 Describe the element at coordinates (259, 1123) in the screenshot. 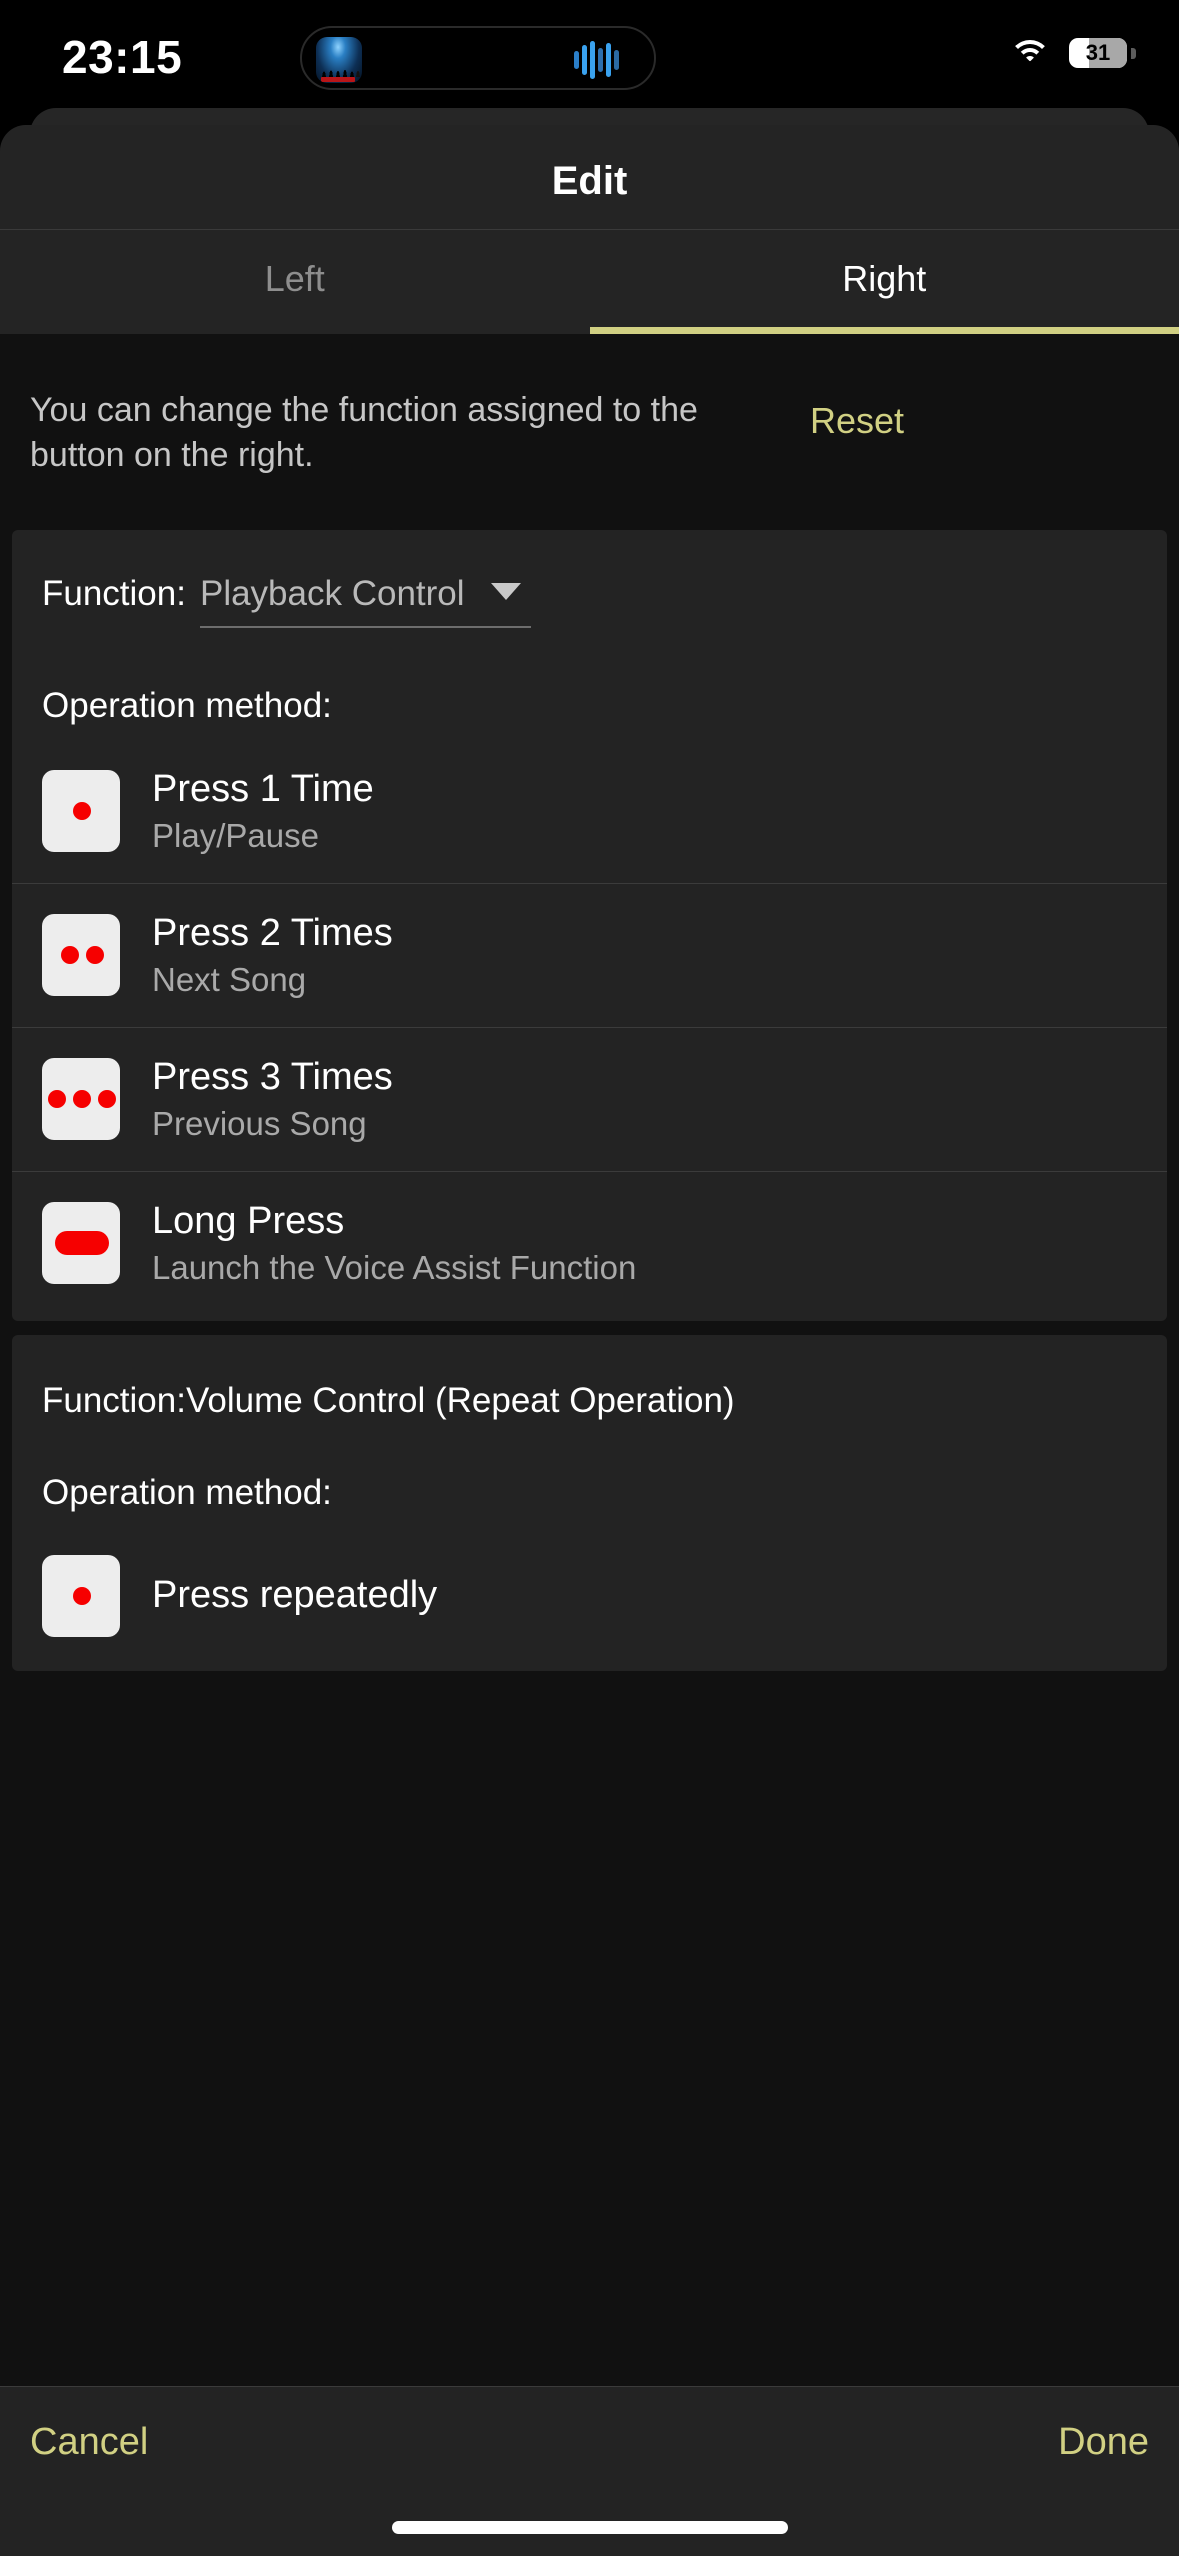

I see `operation-subtitle: Previous Song` at that location.